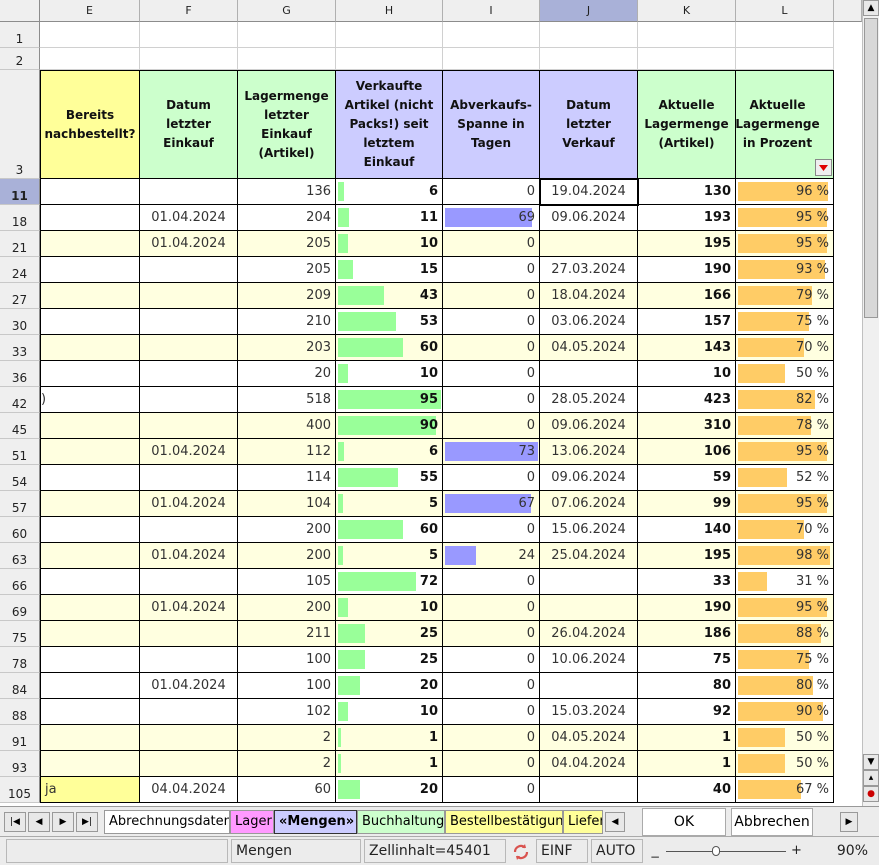 This screenshot has width=879, height=866. I want to click on cell-h: 10, so click(389, 244).